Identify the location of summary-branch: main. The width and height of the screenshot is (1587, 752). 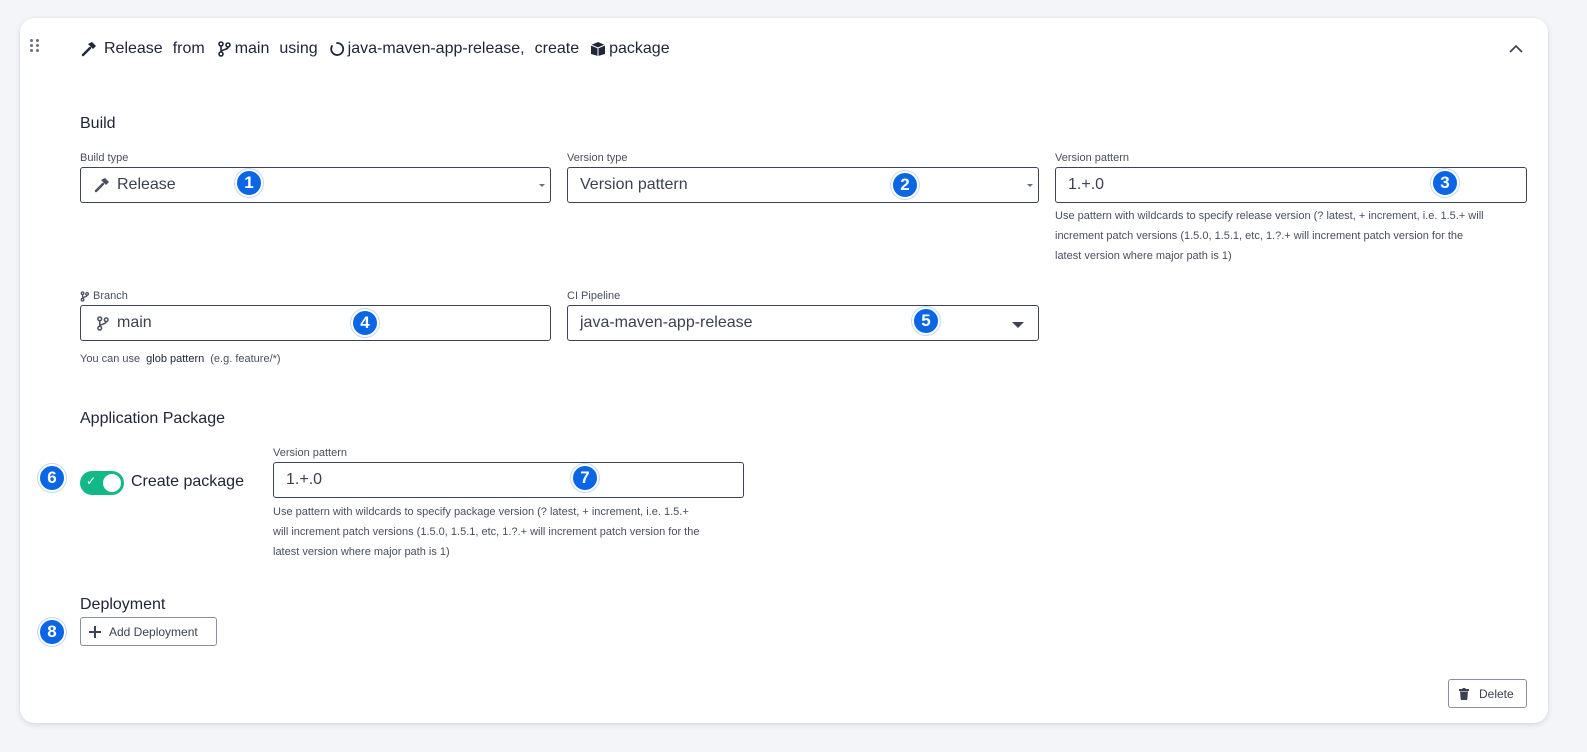
(252, 48).